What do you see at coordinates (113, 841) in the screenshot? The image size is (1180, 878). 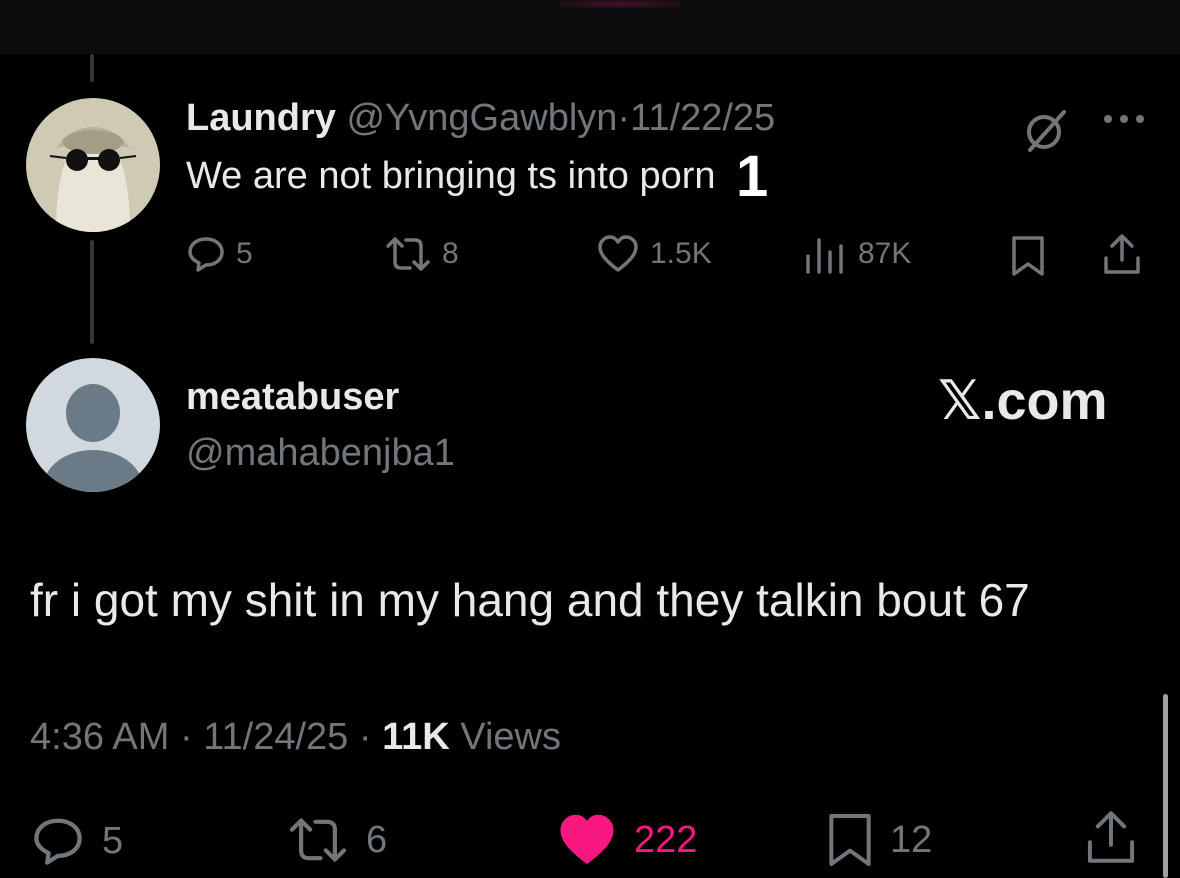 I see `main-reply-count: 5` at bounding box center [113, 841].